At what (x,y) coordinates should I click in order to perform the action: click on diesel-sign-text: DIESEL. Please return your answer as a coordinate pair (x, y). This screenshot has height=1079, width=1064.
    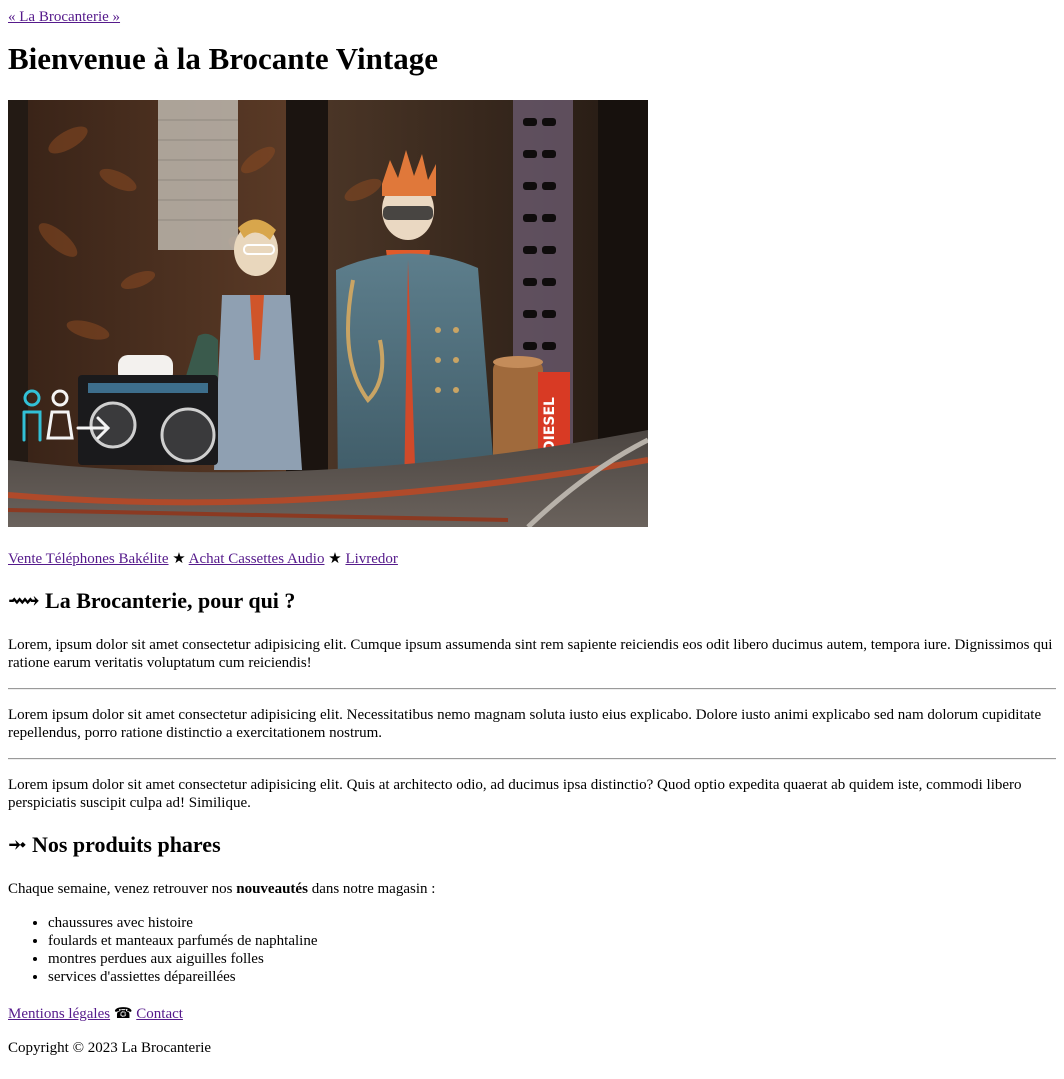
    Looking at the image, I should click on (550, 424).